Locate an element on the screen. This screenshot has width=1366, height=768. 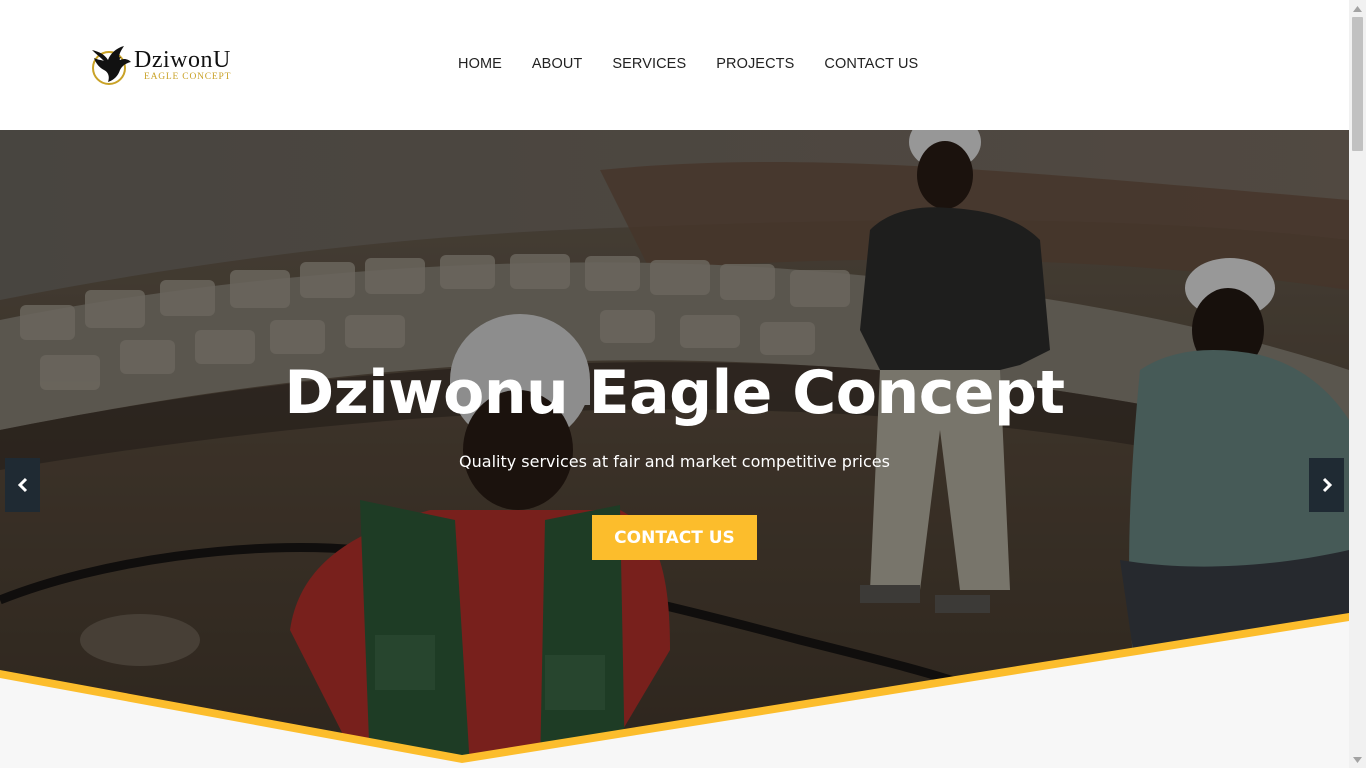
brand-name: DziwonU is located at coordinates (182, 59).